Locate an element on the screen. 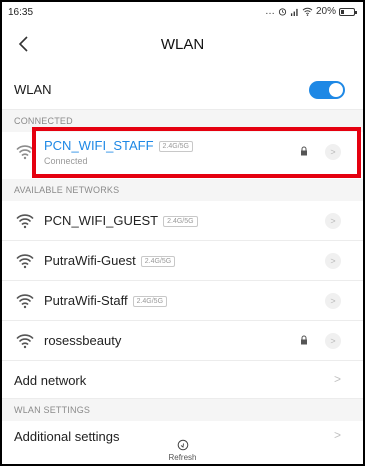 Image resolution: width=371 pixels, height=470 pixels. section-connected: CONNECTED is located at coordinates (182, 121).